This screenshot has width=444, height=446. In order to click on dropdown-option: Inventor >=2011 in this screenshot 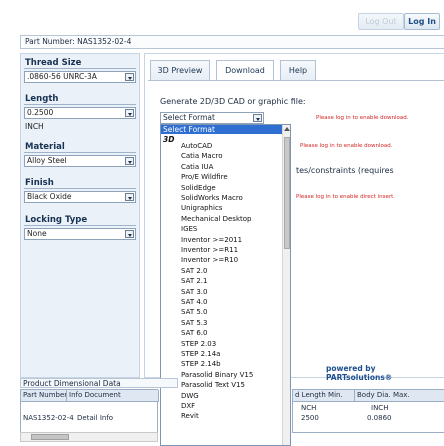, I will do `click(211, 240)`.